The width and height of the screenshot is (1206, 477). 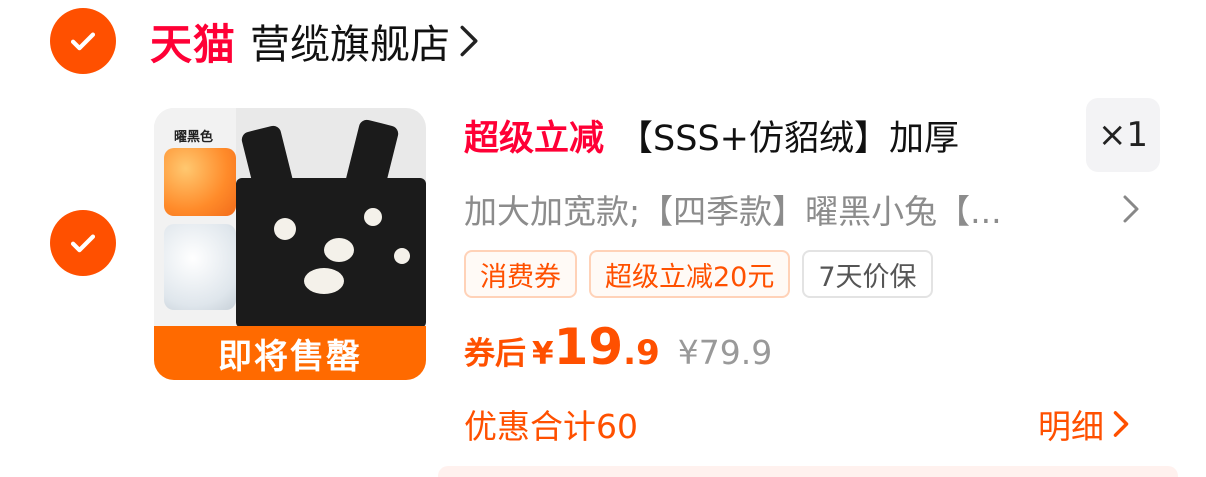 I want to click on promo-tag: 超级立减, so click(x=534, y=138).